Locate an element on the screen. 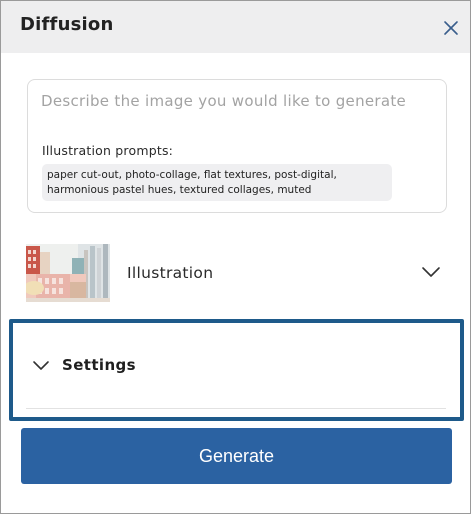 This screenshot has width=471, height=514. prompt-input is located at coordinates (237, 112).